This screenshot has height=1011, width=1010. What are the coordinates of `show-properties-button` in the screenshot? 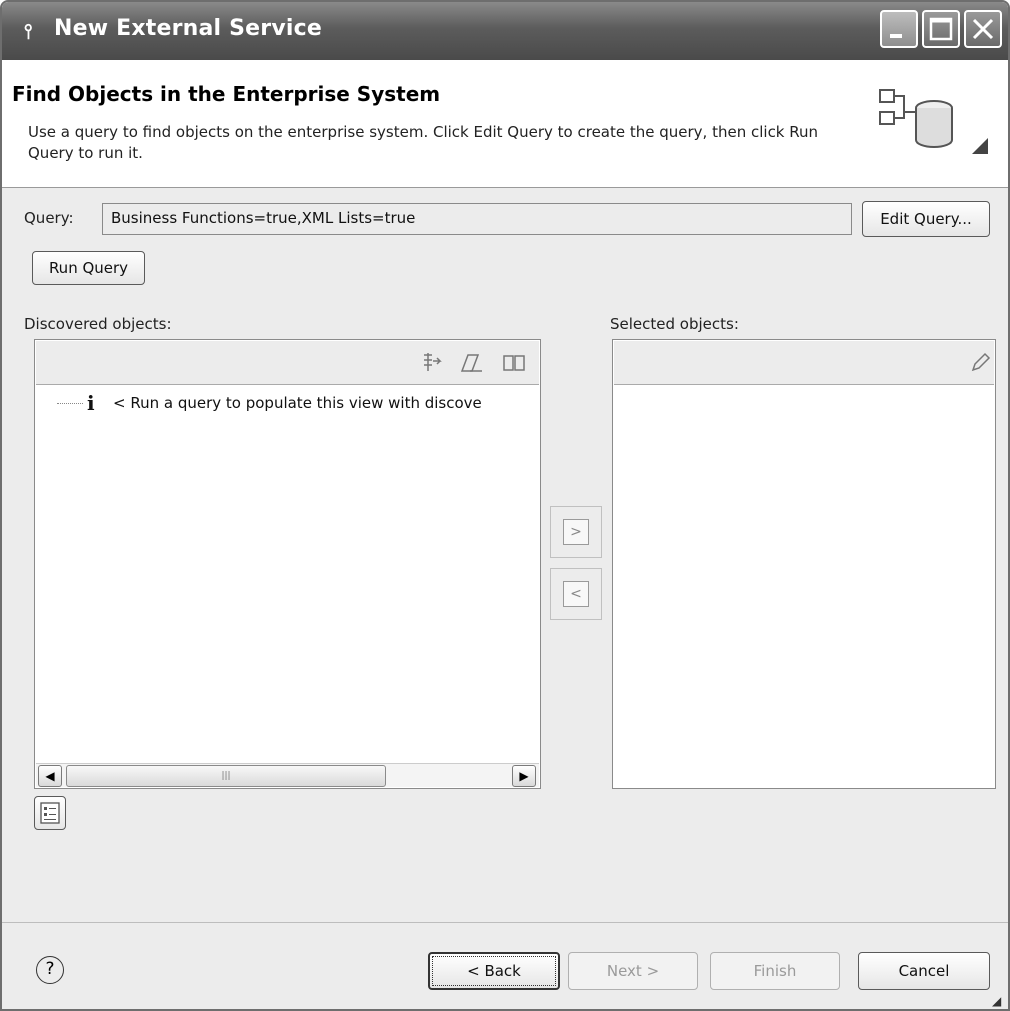 It's located at (50, 813).